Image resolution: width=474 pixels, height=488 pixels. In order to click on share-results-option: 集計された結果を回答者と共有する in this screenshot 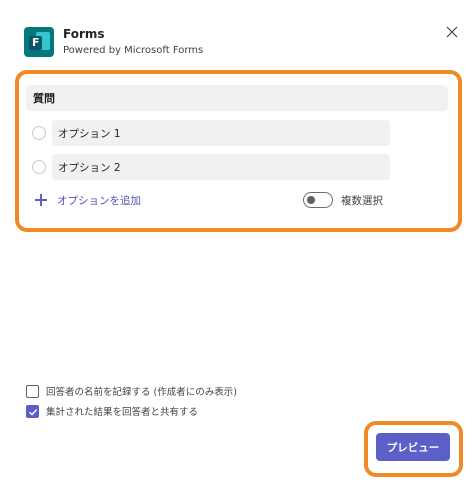, I will do `click(112, 411)`.